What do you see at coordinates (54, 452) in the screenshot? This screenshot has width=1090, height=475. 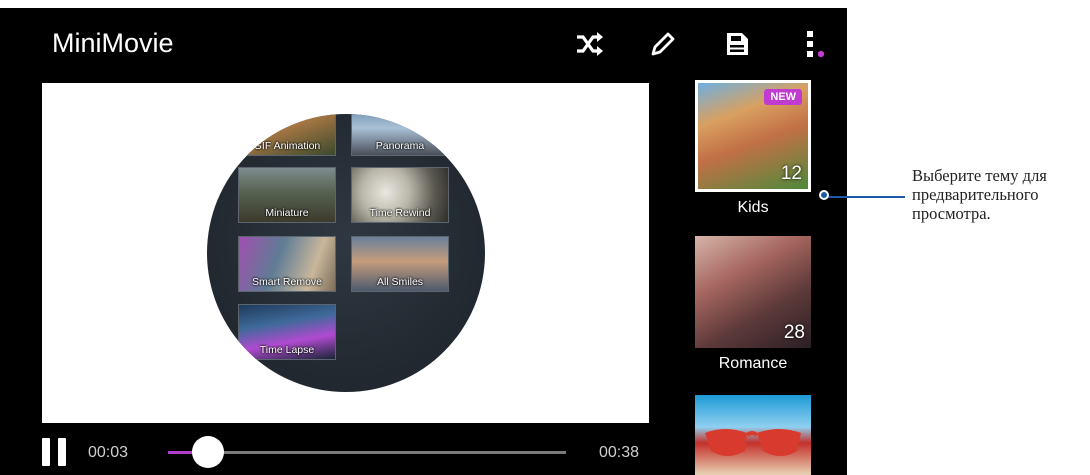 I see `pause-button` at bounding box center [54, 452].